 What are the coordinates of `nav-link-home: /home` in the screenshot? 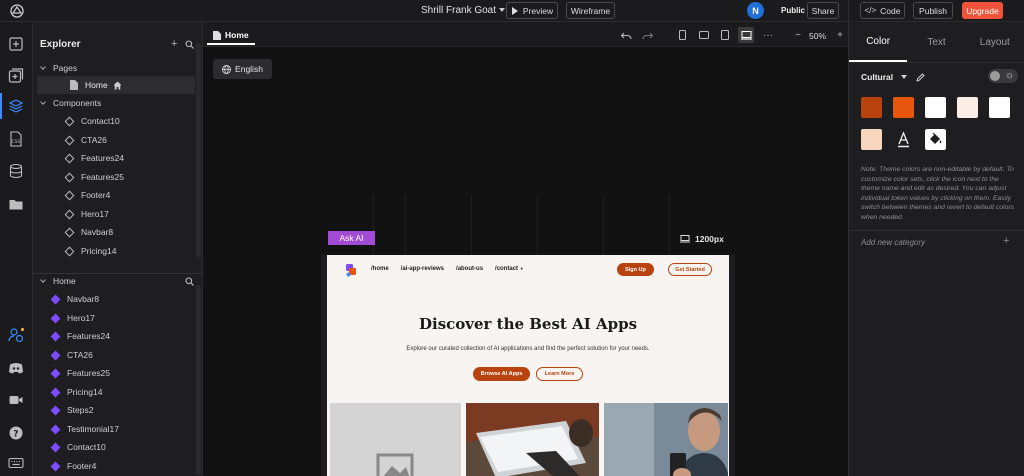 It's located at (380, 269).